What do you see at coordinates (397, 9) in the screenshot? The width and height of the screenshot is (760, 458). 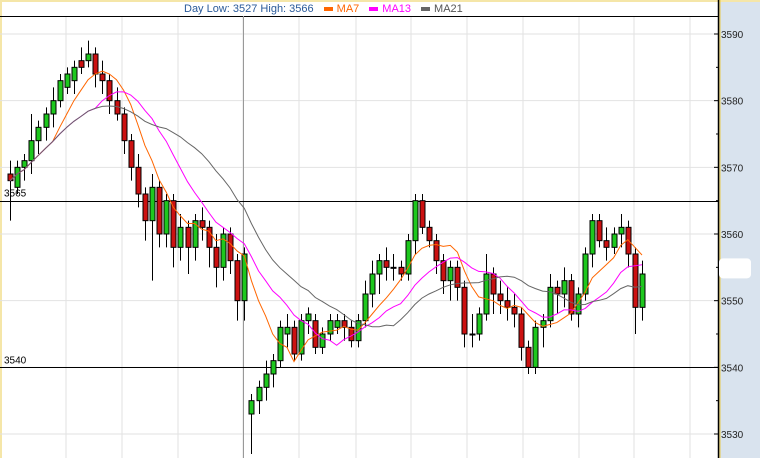 I see `legend-ma13-label: MA13` at bounding box center [397, 9].